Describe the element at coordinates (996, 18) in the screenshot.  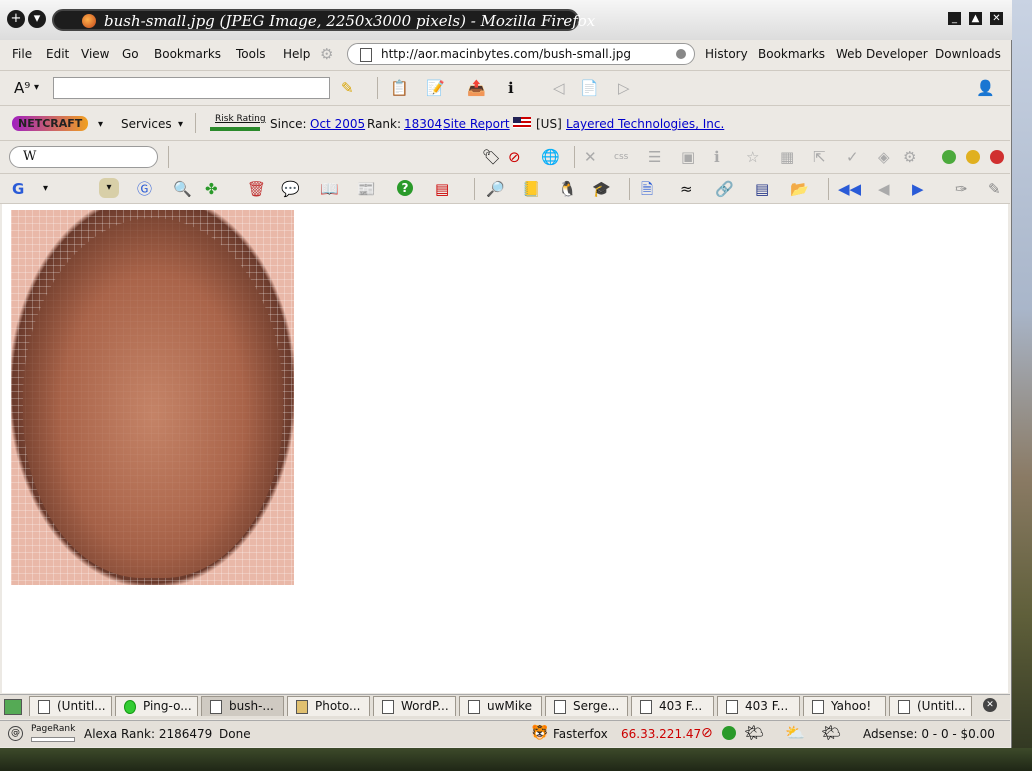
I see `close-icon: ✕` at that location.